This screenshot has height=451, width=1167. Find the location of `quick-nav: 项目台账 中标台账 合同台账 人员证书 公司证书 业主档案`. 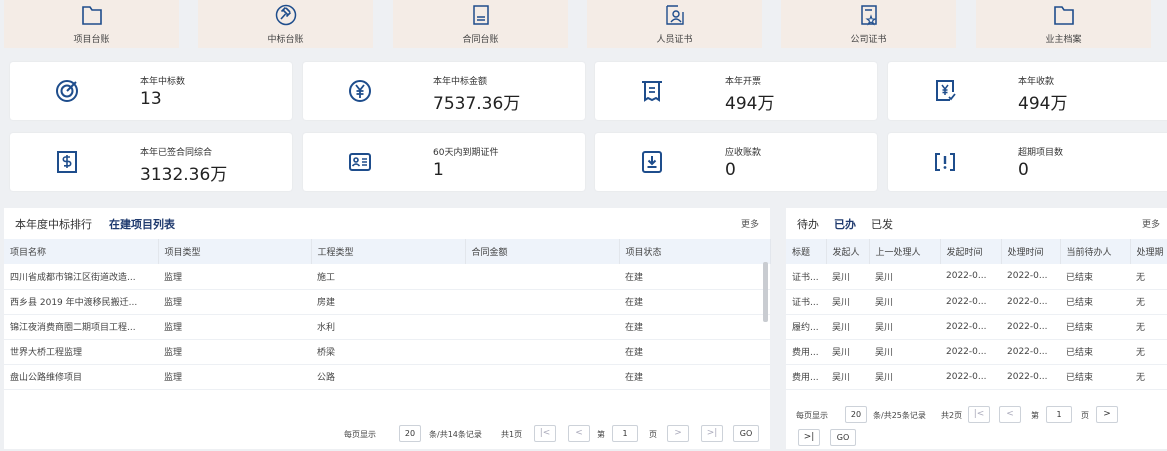

quick-nav: 项目台账 中标台账 合同台账 人员证书 公司证书 业主档案 is located at coordinates (583, 25).